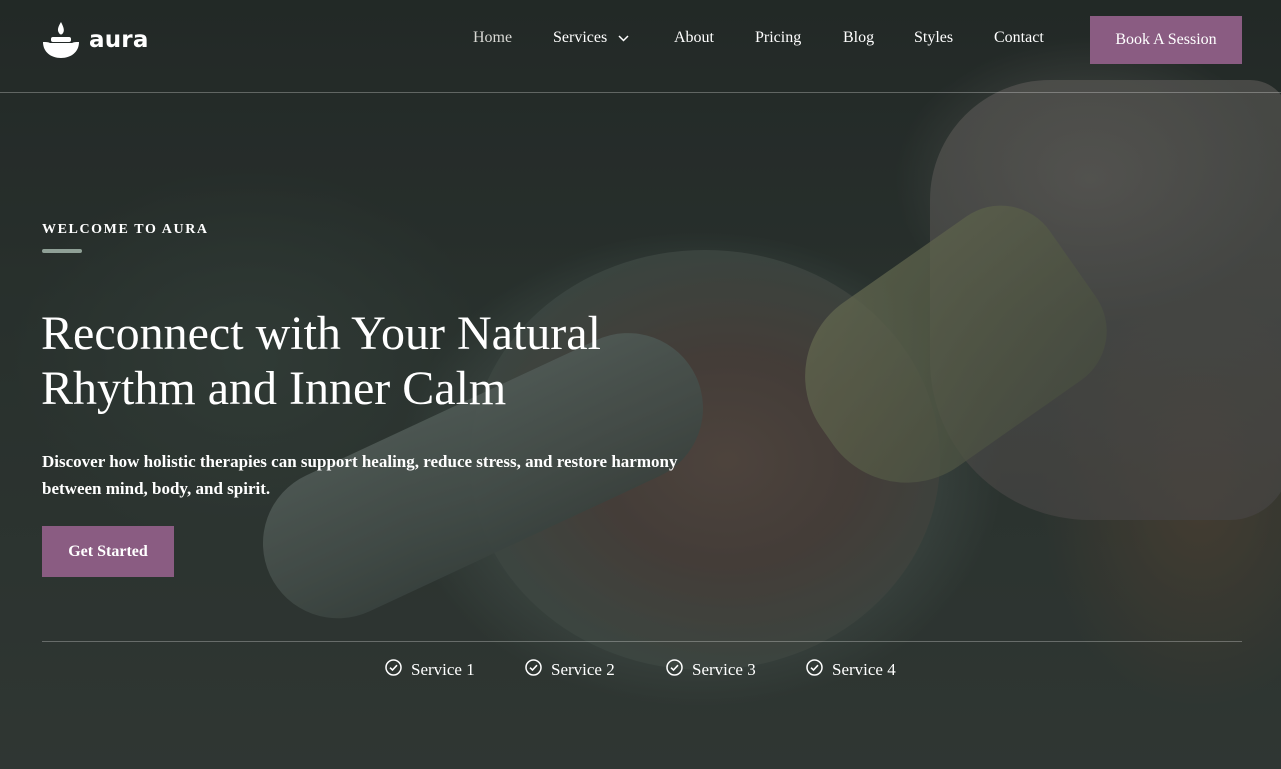 This screenshot has width=1281, height=769. I want to click on nav-styles: Styles, so click(933, 38).